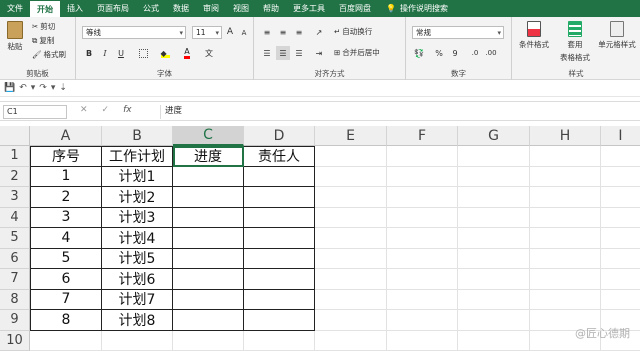  What do you see at coordinates (351, 197) in the screenshot?
I see `cell-E3` at bounding box center [351, 197].